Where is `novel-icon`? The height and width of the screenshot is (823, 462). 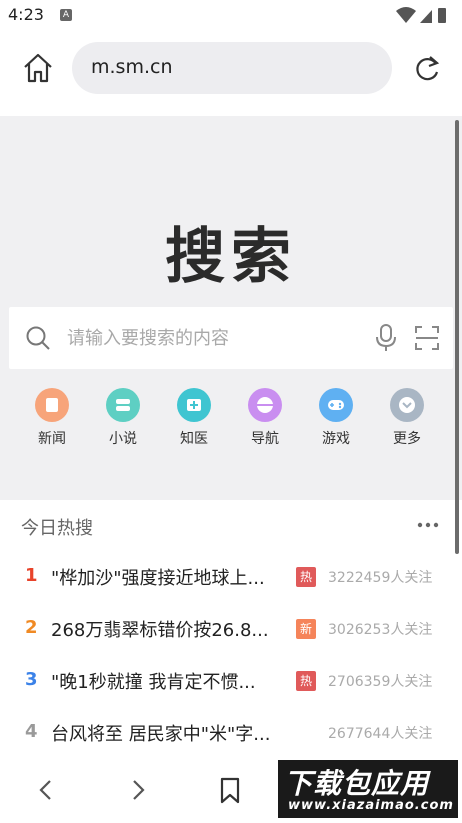 novel-icon is located at coordinates (123, 405).